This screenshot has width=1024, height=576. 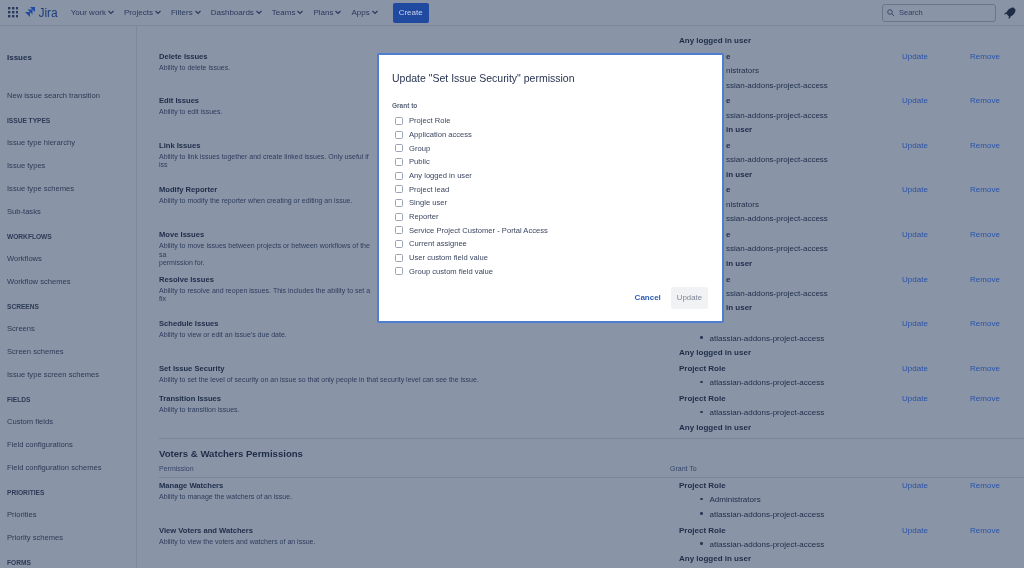 What do you see at coordinates (327, 12) in the screenshot?
I see `nav-menu-button: Plans` at bounding box center [327, 12].